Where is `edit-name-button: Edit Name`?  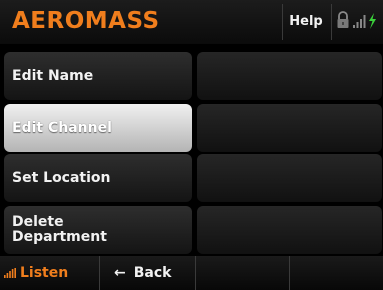
edit-name-button: Edit Name is located at coordinates (98, 76).